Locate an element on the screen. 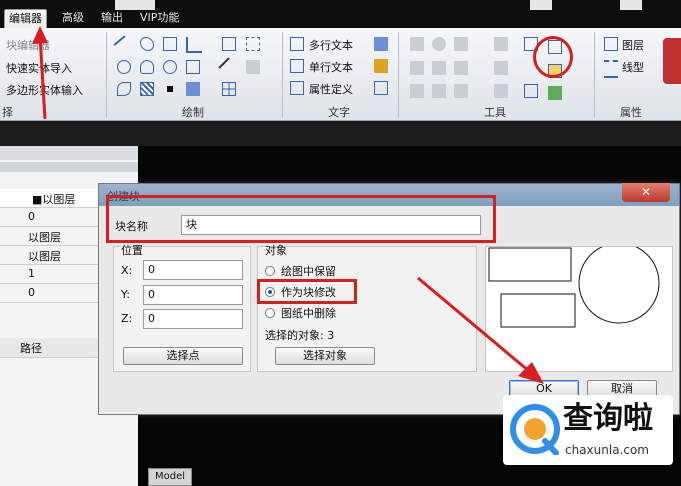  top-menu-bar: 编辑器 高级 输出 VIP功能 is located at coordinates (340, 15).